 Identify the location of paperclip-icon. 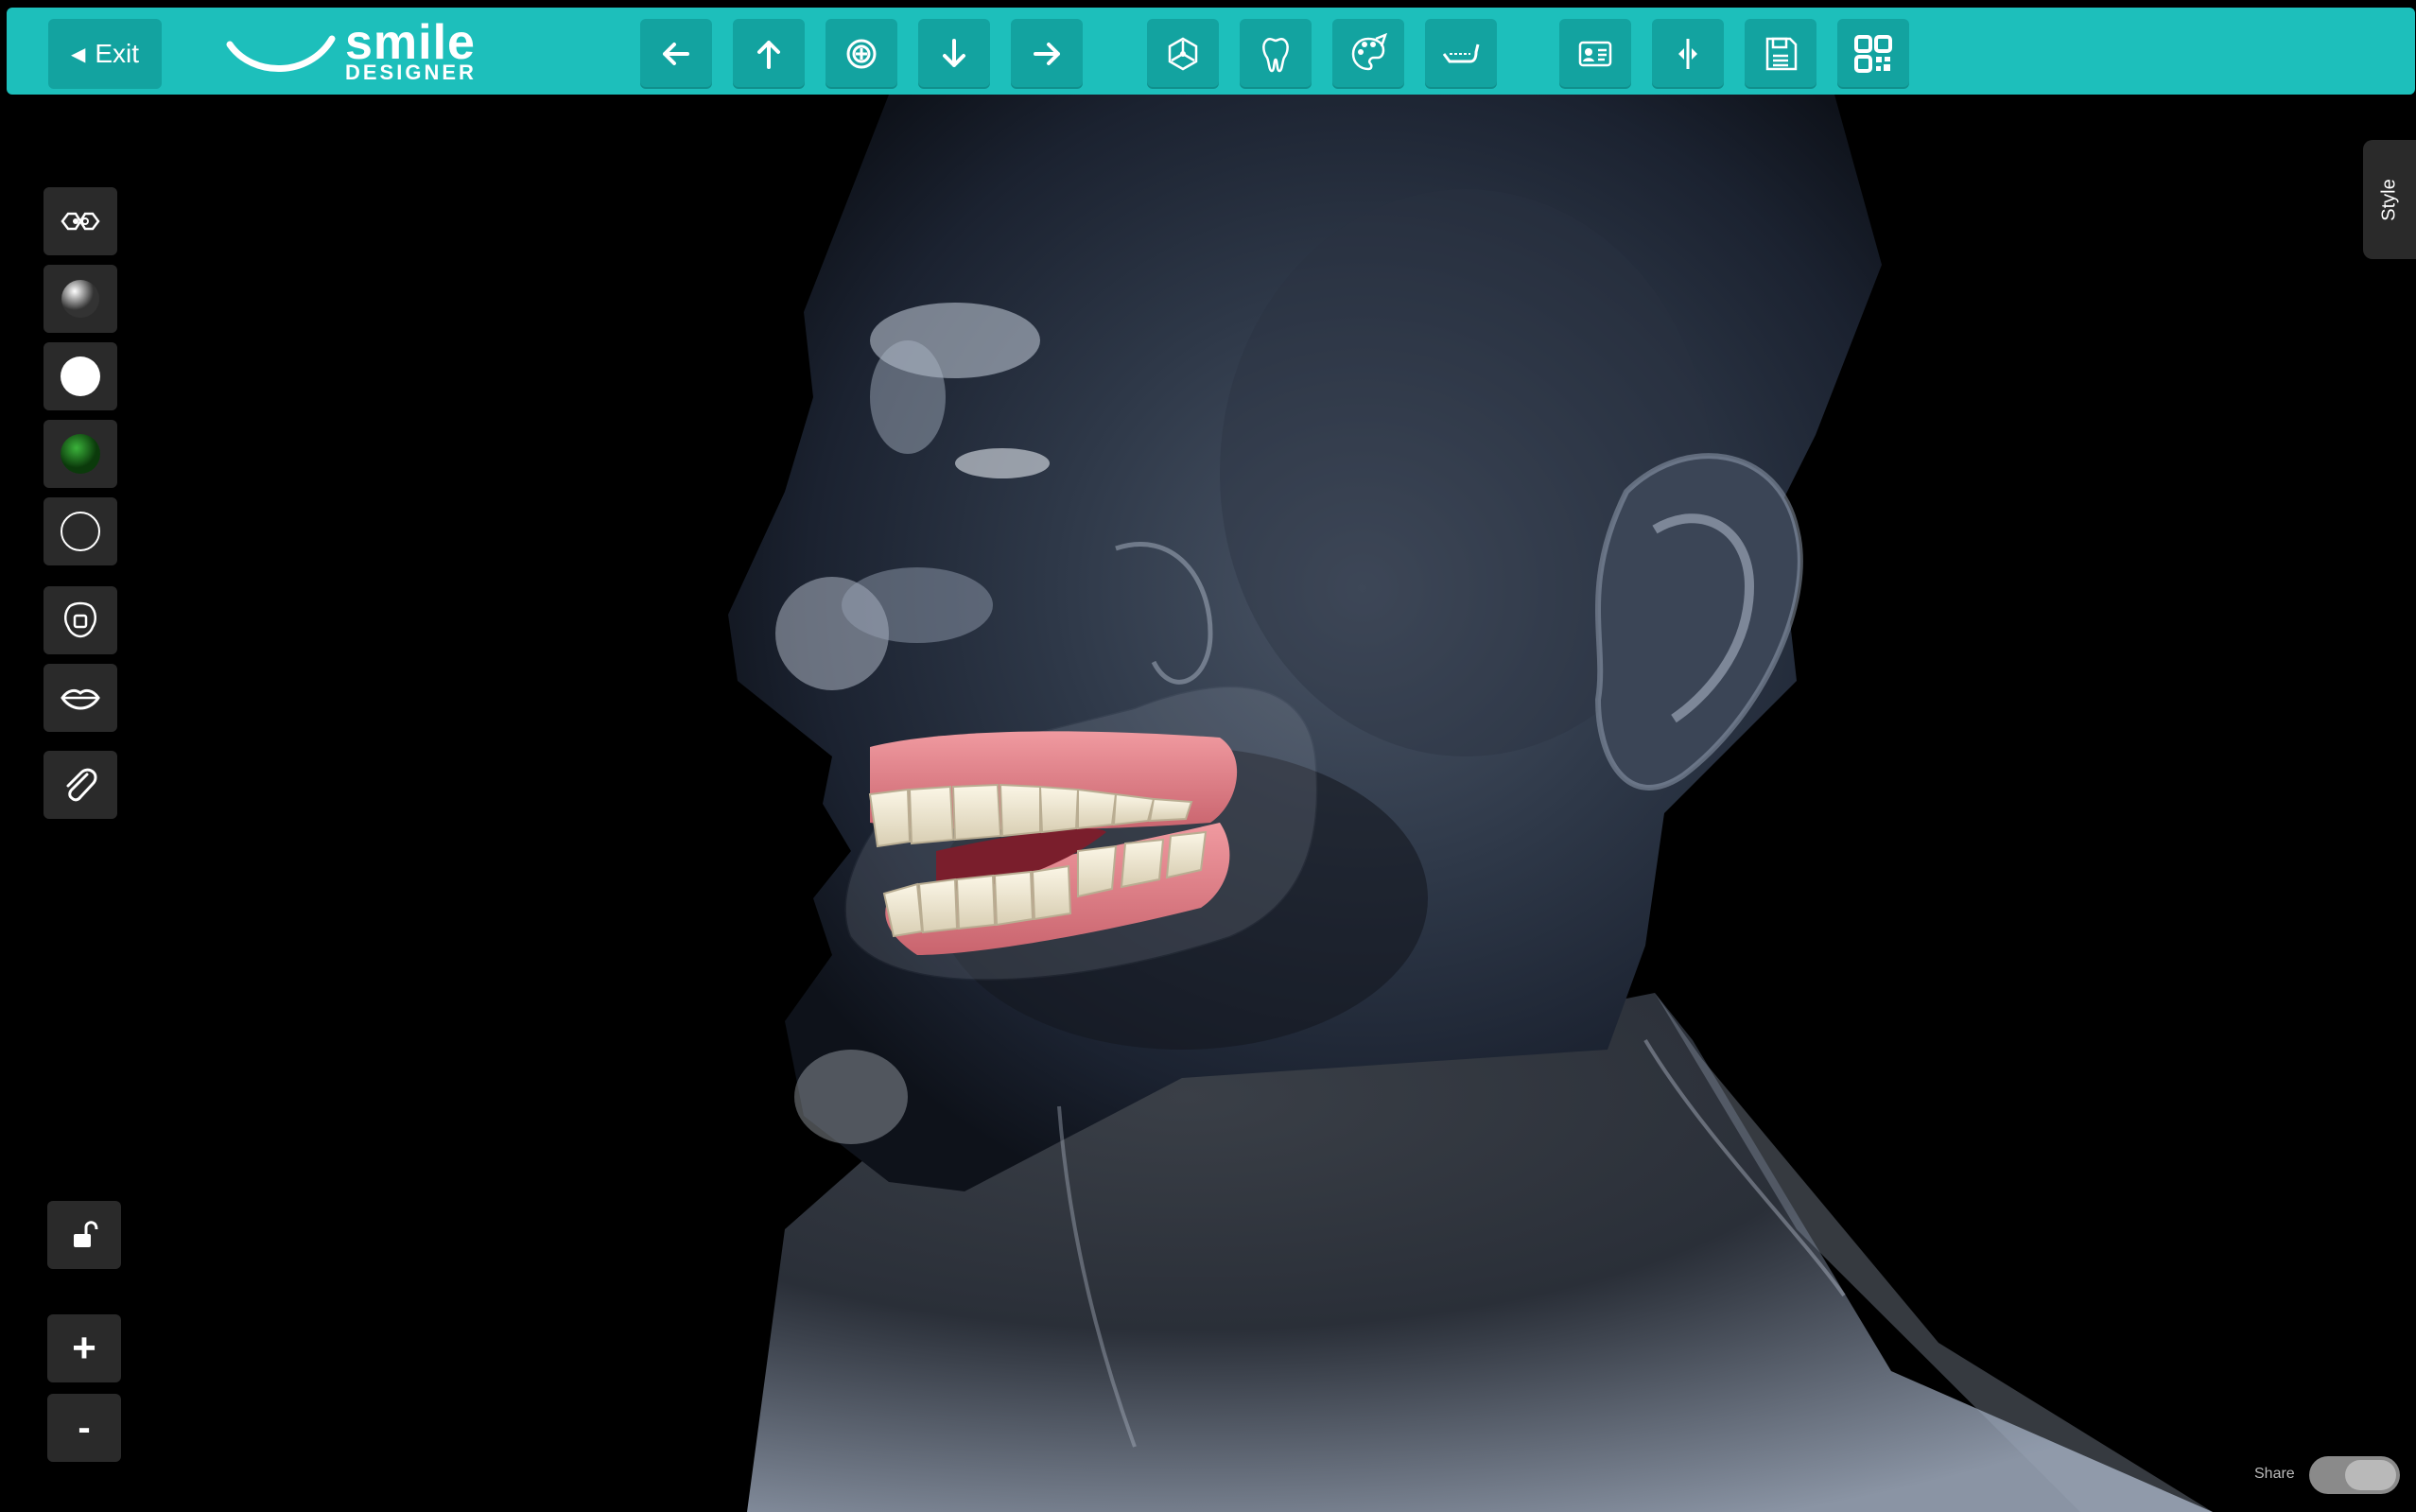
(81, 785).